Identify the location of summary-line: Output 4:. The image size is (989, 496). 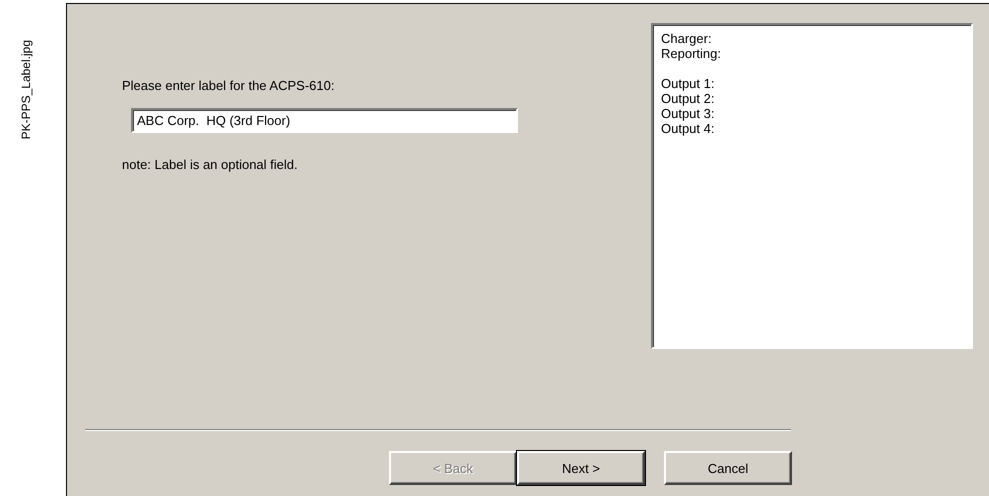
(687, 128).